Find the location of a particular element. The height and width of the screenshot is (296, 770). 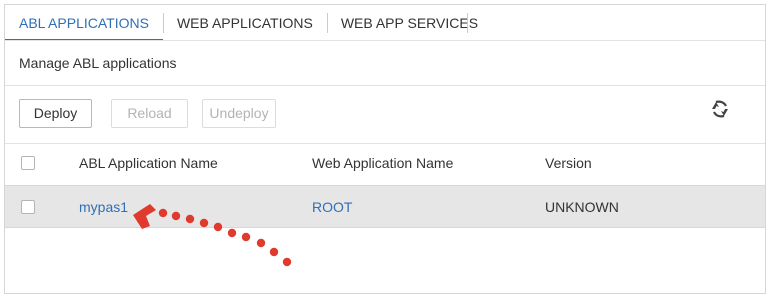

undeploy-button: Undeploy is located at coordinates (239, 113).